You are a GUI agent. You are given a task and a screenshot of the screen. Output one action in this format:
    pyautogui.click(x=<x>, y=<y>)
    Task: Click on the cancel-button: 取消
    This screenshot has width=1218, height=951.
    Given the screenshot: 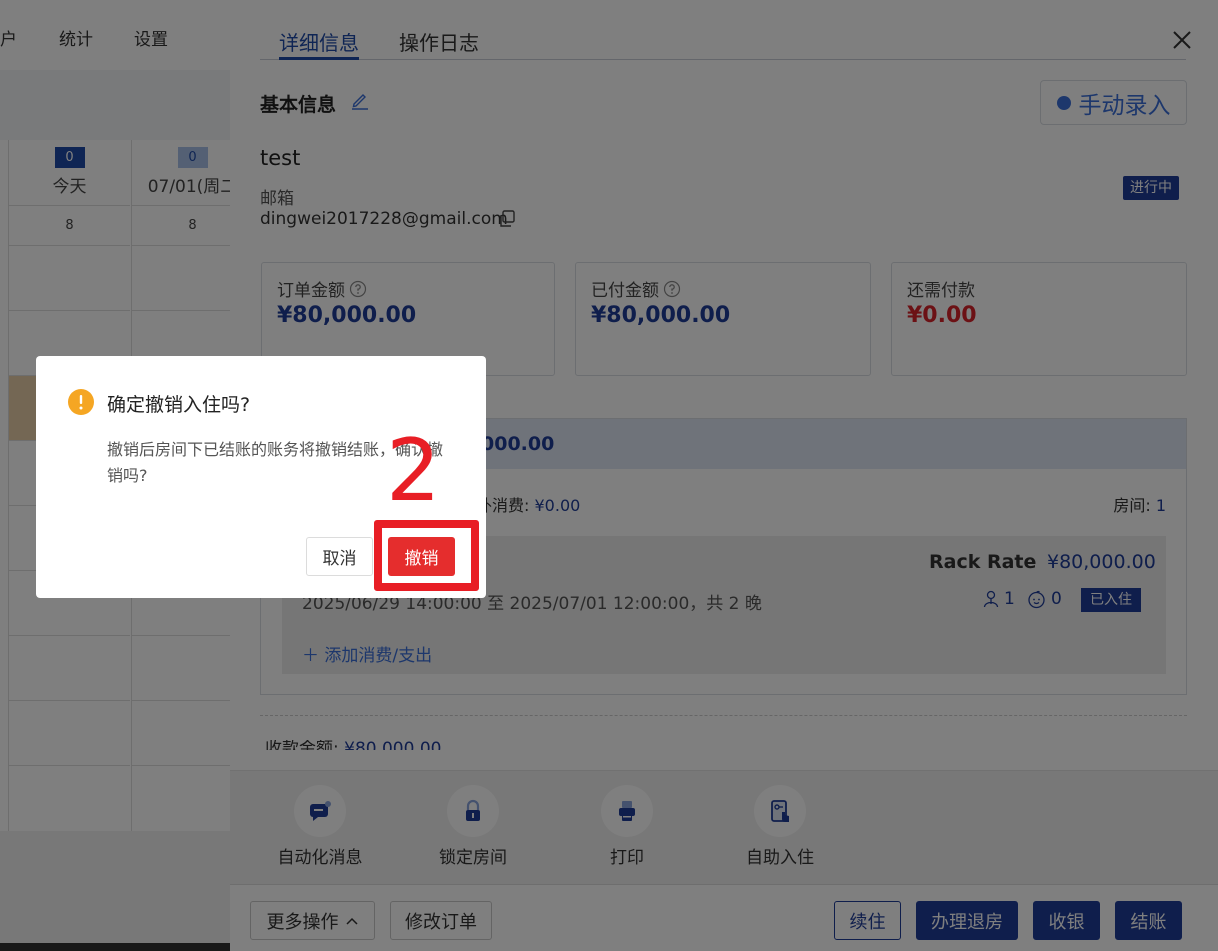 What is the action you would take?
    pyautogui.click(x=339, y=556)
    